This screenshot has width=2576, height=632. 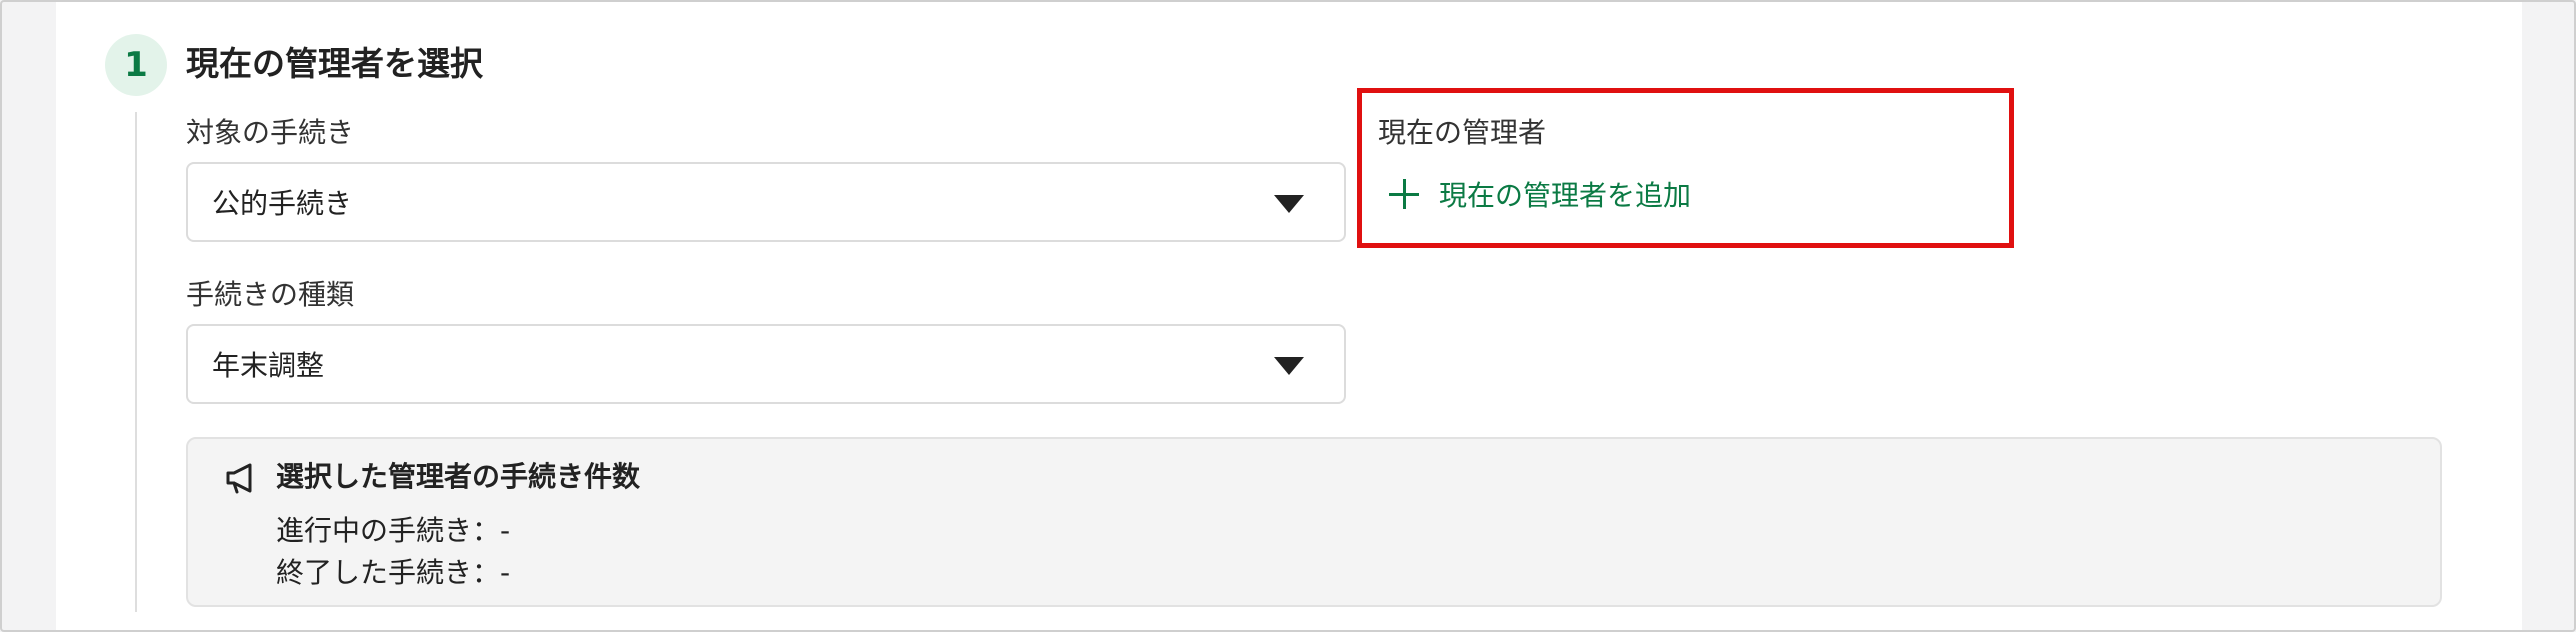 What do you see at coordinates (268, 365) in the screenshot?
I see `procedure-type-value: 年末調整` at bounding box center [268, 365].